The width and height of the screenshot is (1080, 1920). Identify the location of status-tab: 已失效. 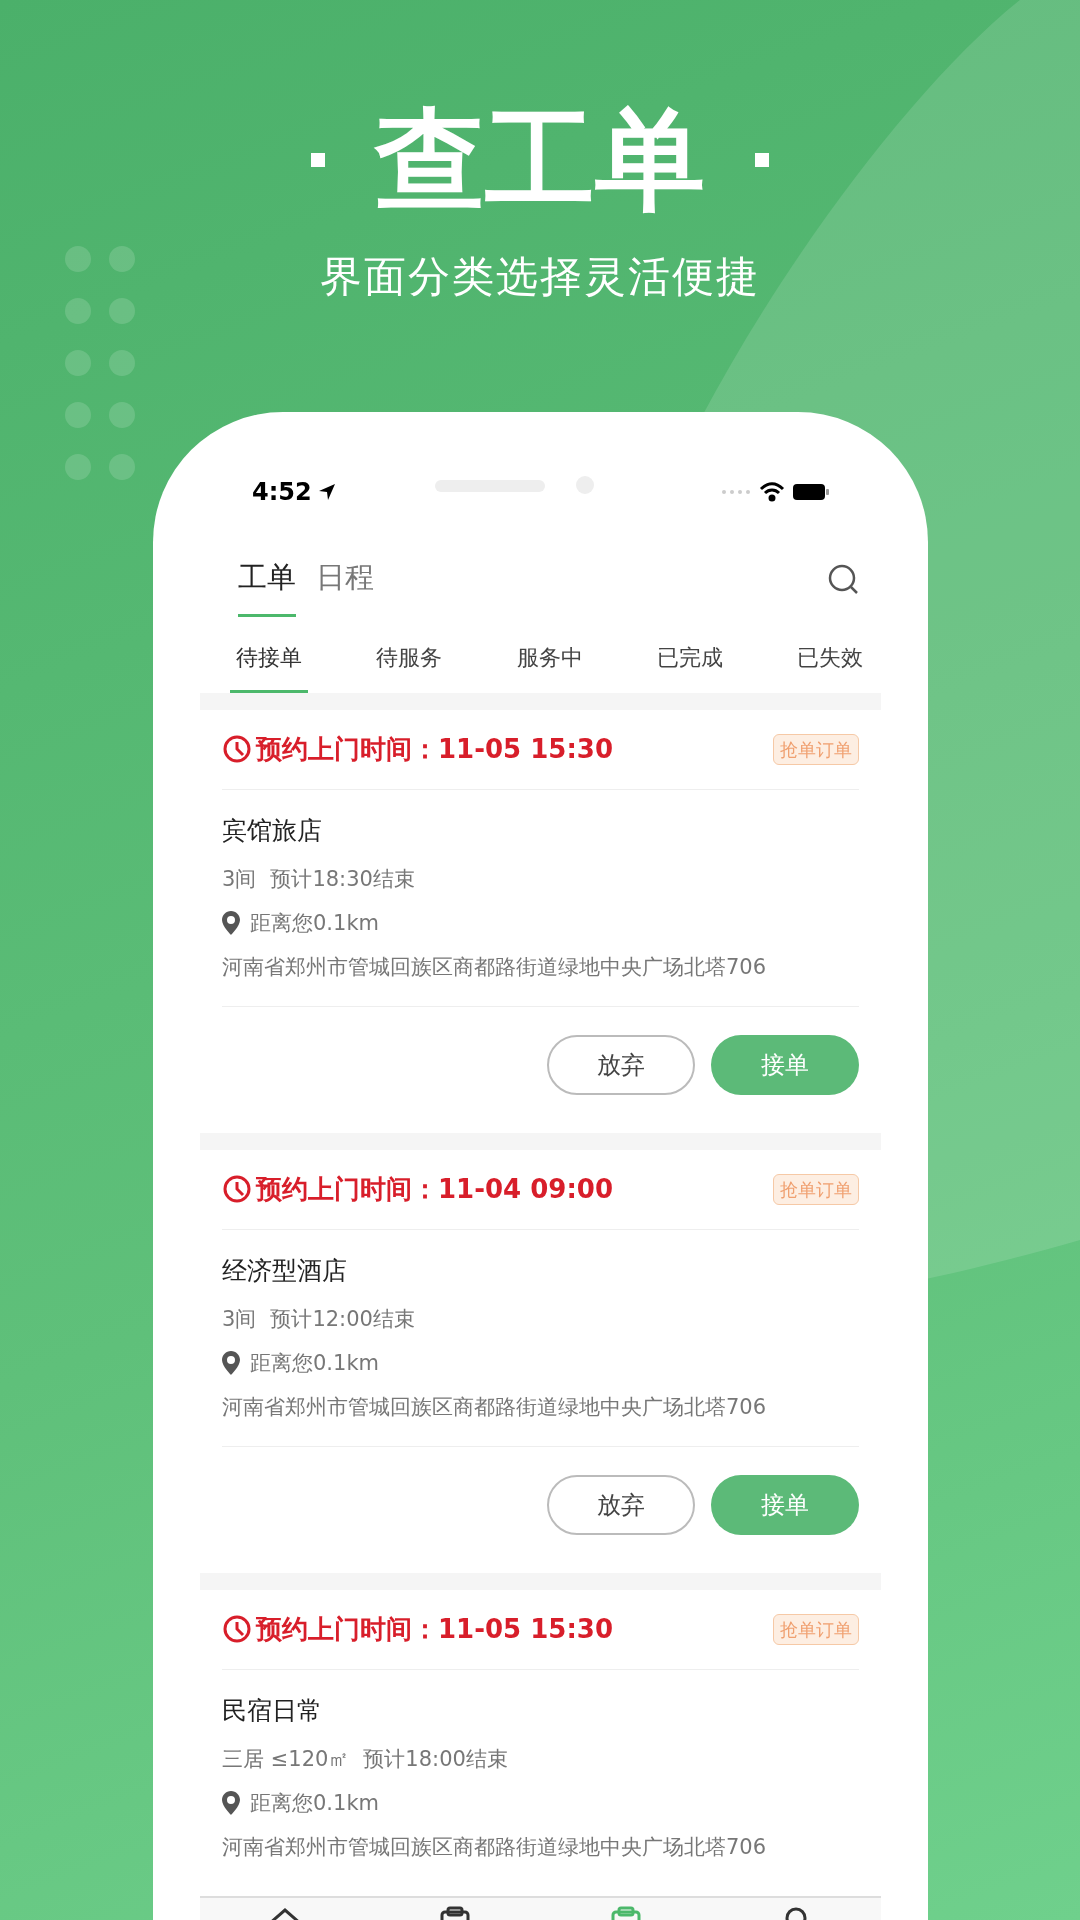
(830, 659).